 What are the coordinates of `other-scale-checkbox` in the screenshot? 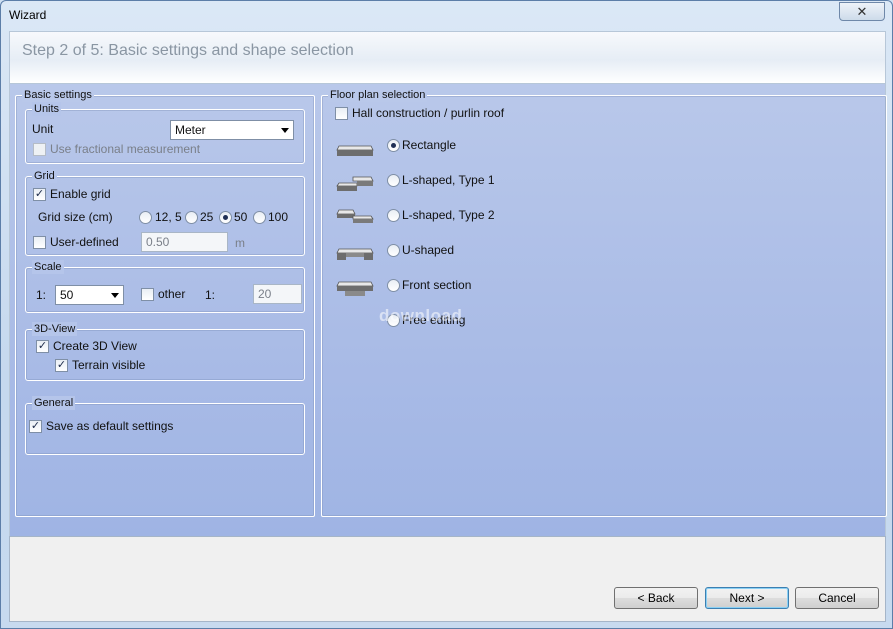 It's located at (147, 294).